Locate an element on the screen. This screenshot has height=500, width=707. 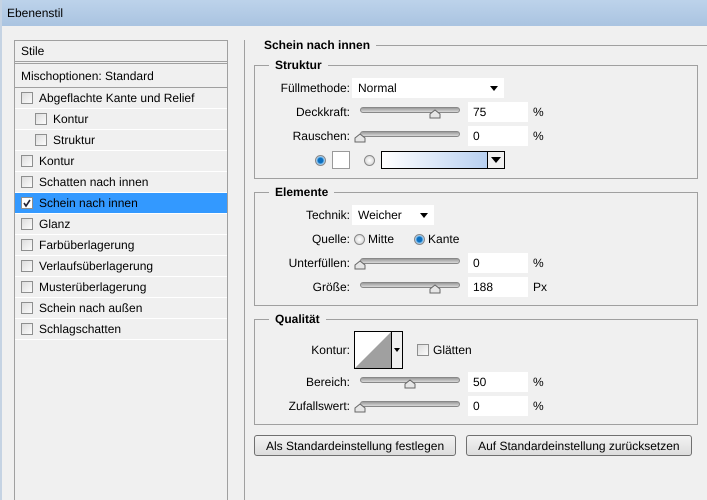
style-item: Struktur is located at coordinates (121, 140).